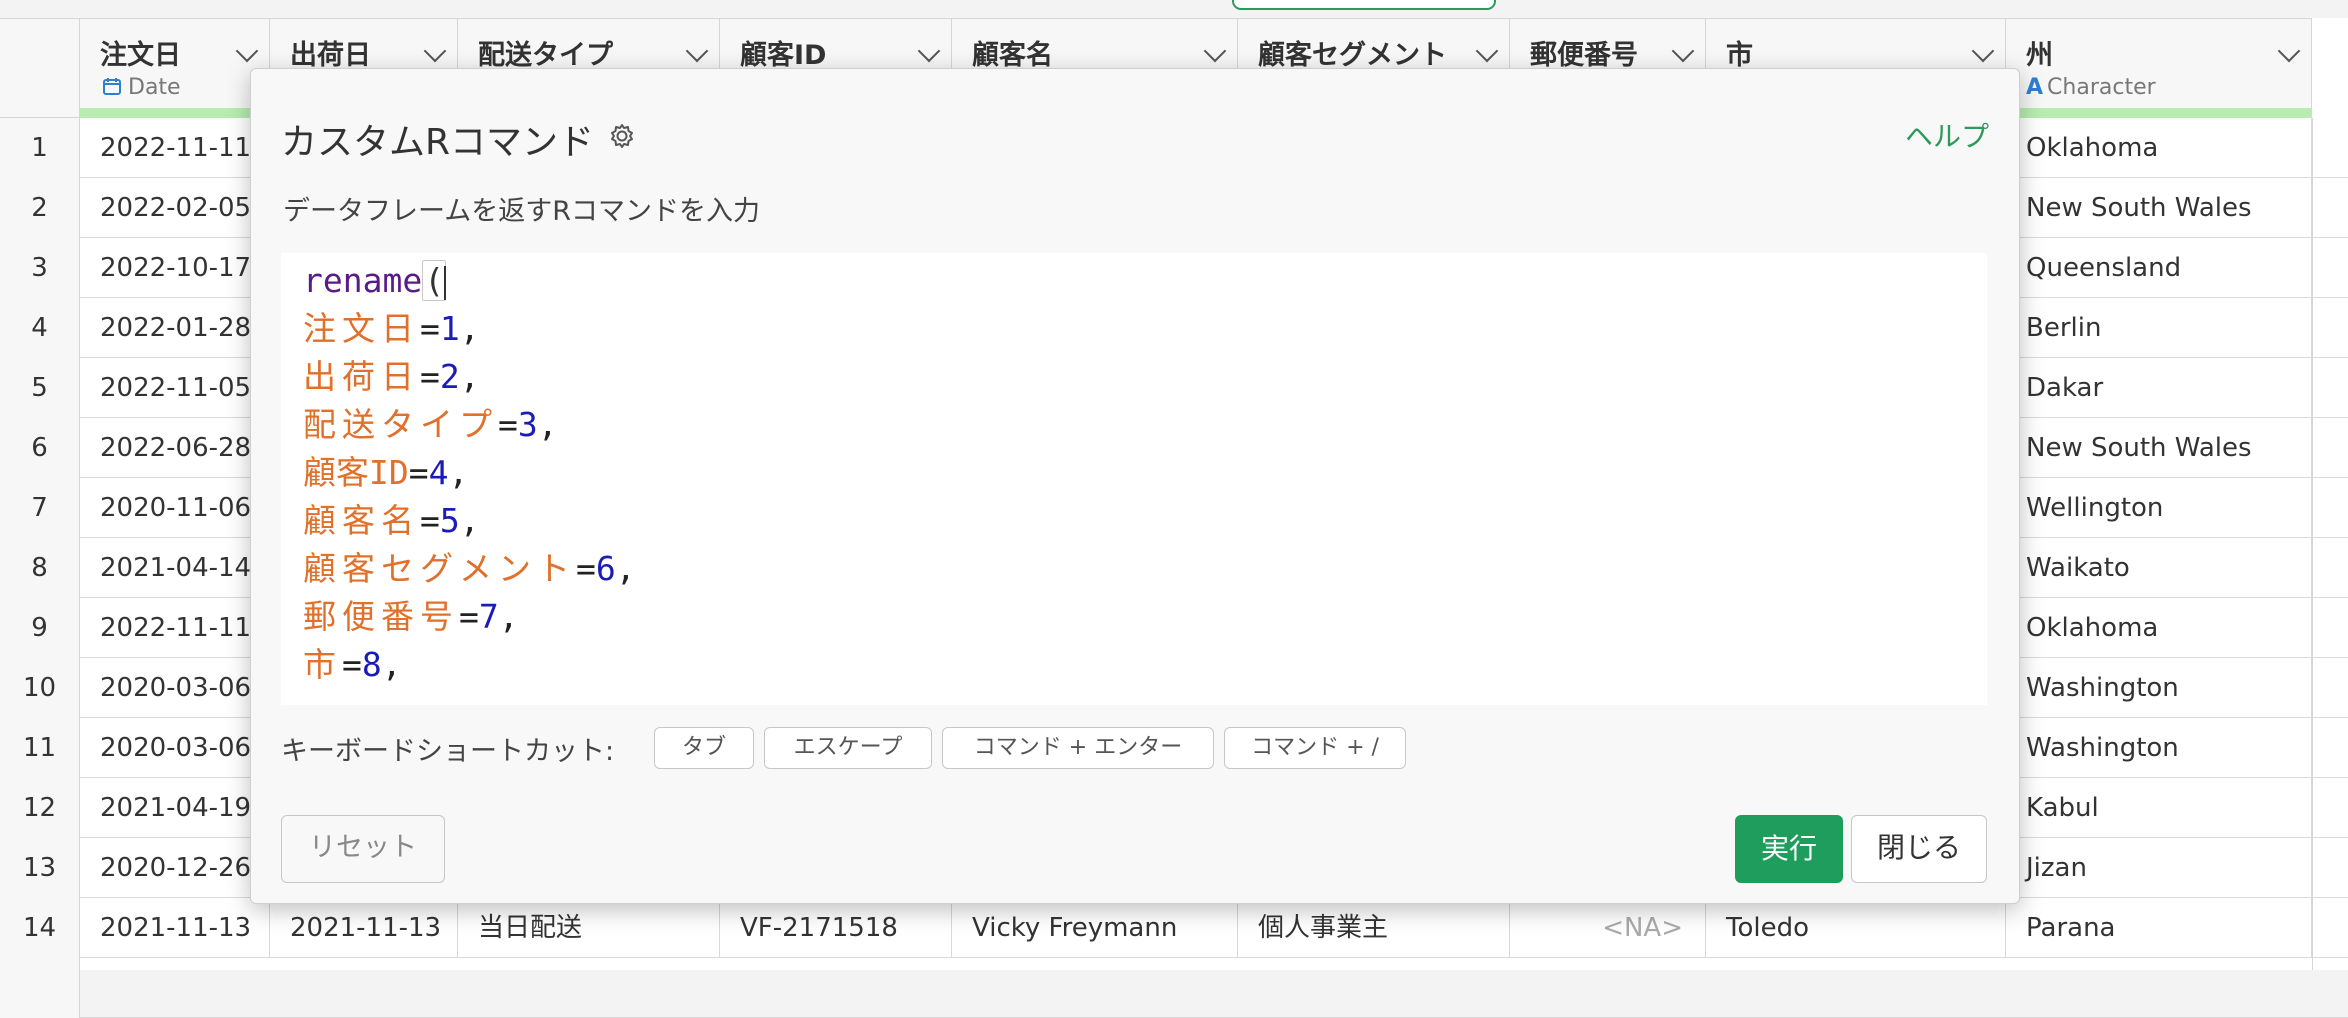 The image size is (2348, 1018). Describe the element at coordinates (40, 388) in the screenshot. I see `row-number: 5` at that location.